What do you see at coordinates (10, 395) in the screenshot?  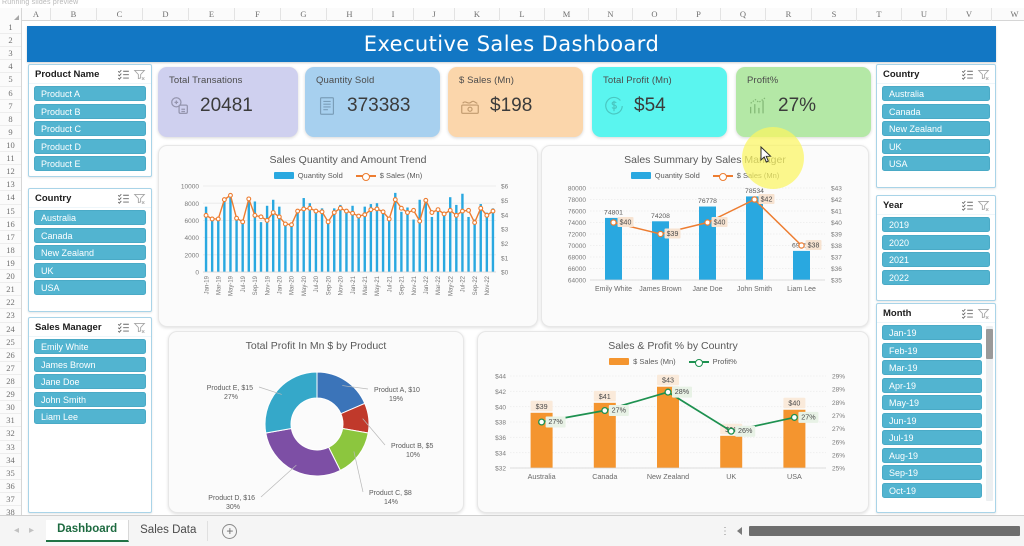 I see `row-header-29: 29` at bounding box center [10, 395].